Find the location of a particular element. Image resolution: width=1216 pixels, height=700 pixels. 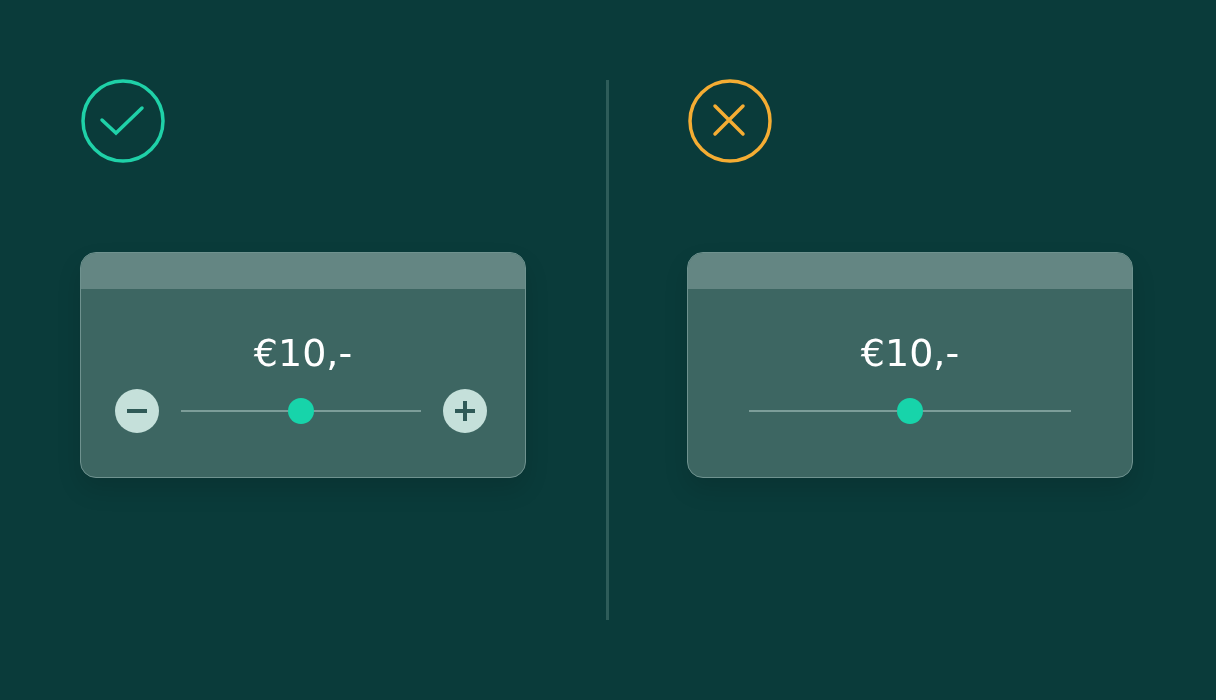

decrease-button is located at coordinates (137, 411).